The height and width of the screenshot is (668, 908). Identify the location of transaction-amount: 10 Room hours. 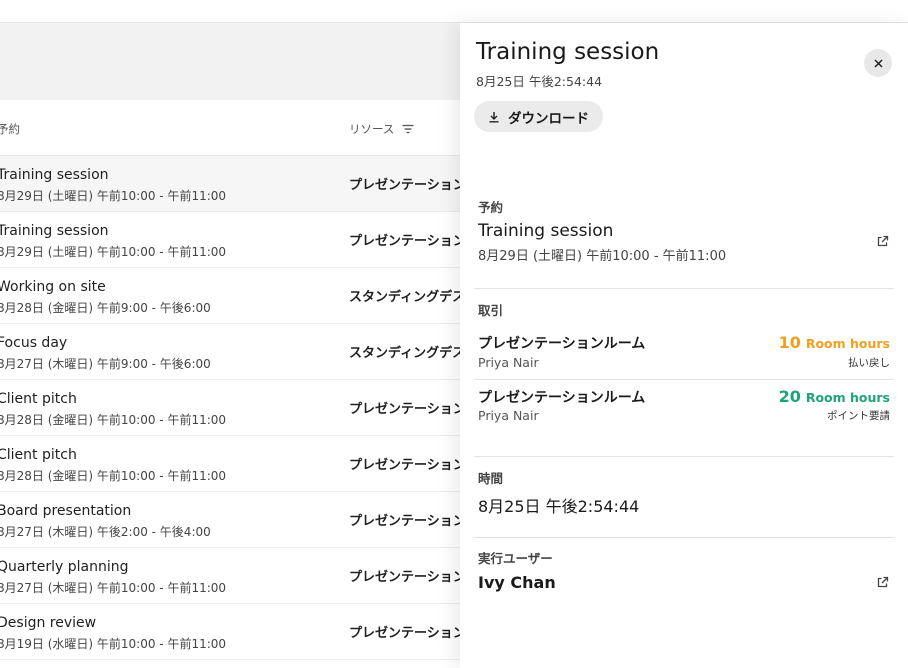
(834, 342).